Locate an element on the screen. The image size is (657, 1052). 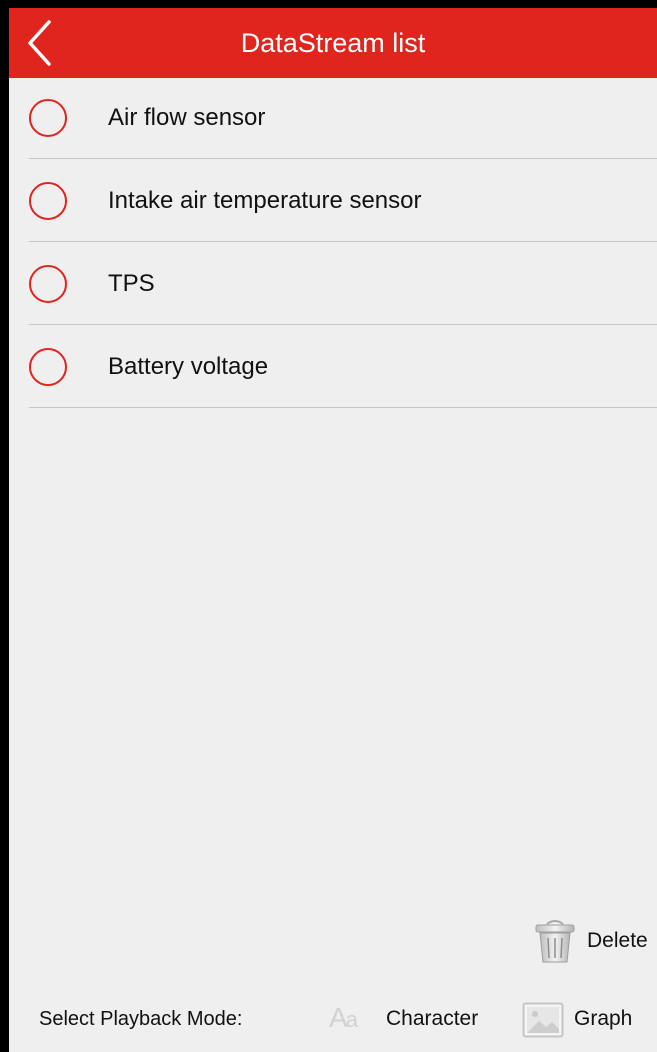
character-mode-button: Aa Character is located at coordinates (414, 1019).